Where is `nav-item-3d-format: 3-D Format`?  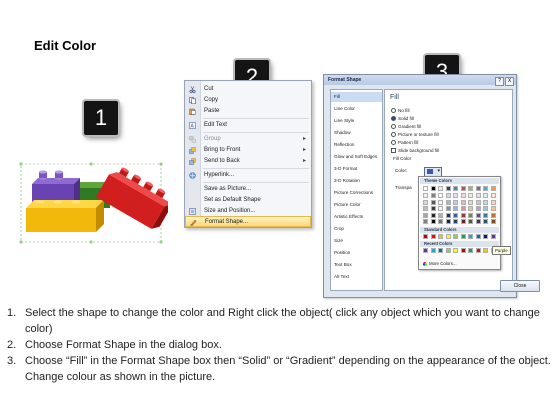 nav-item-3d-format: 3-D Format is located at coordinates (356, 169).